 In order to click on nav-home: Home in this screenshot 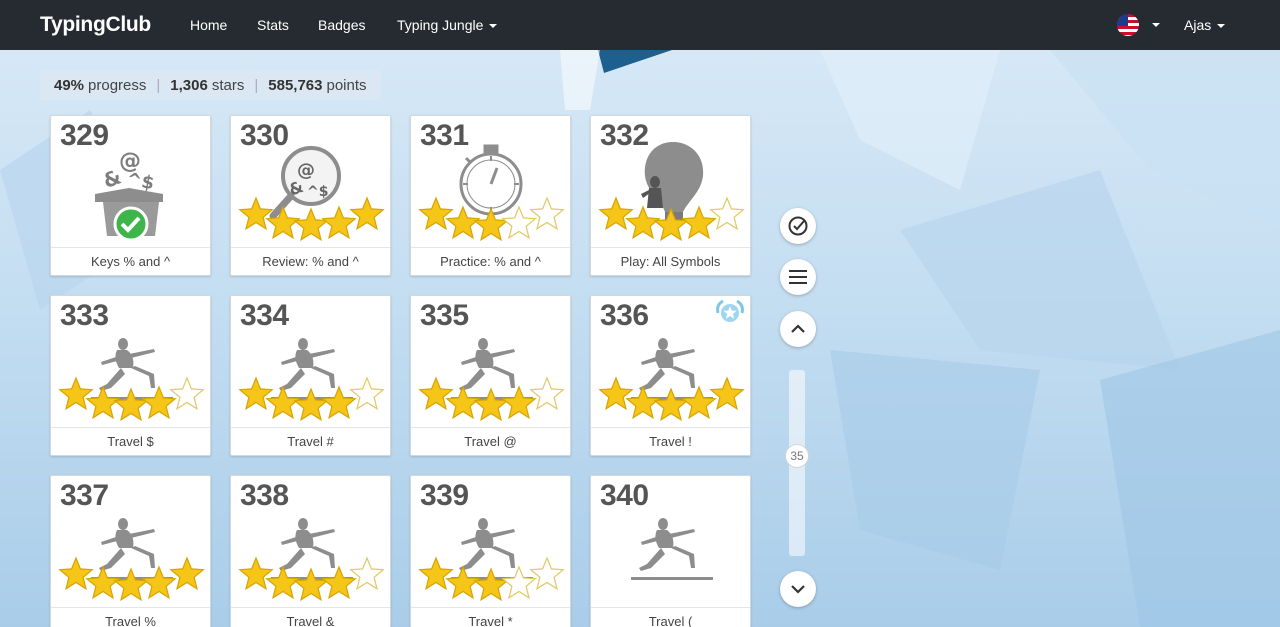, I will do `click(208, 25)`.